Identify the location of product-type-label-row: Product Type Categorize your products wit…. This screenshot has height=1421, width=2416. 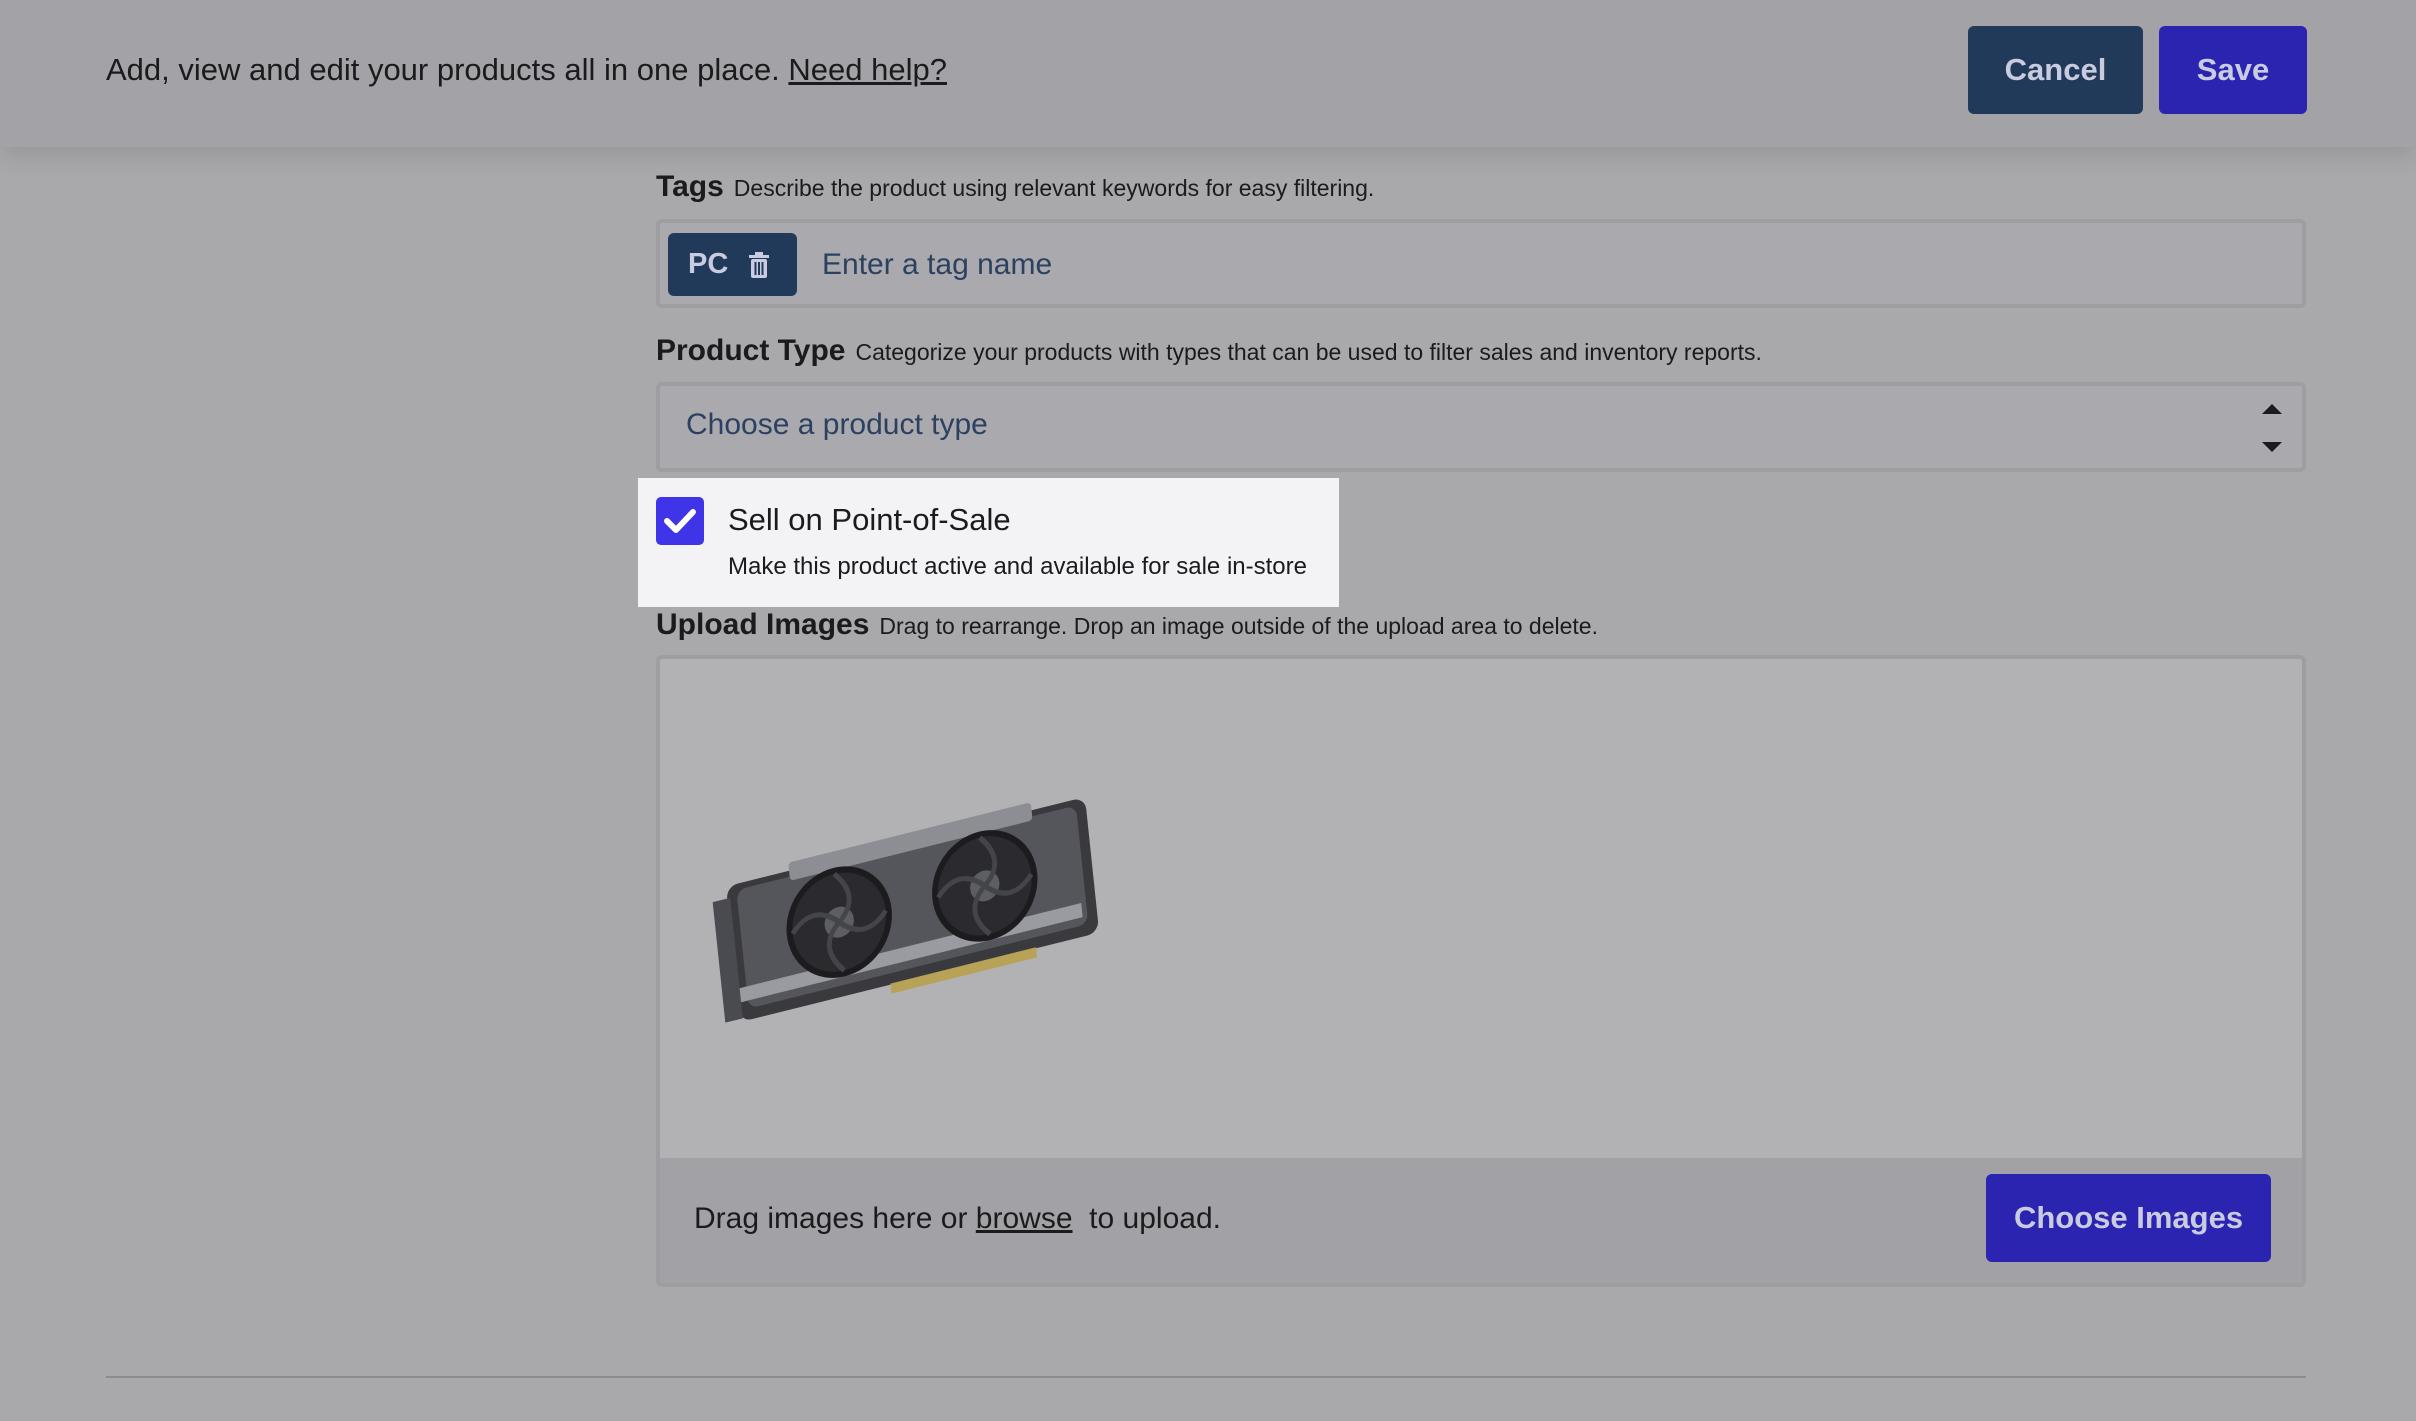
(1209, 351).